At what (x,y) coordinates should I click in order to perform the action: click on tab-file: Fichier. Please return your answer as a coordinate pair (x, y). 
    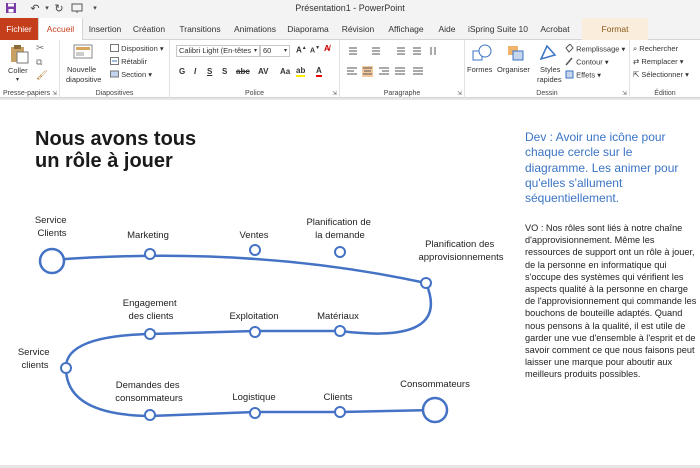
    Looking at the image, I should click on (19, 29).